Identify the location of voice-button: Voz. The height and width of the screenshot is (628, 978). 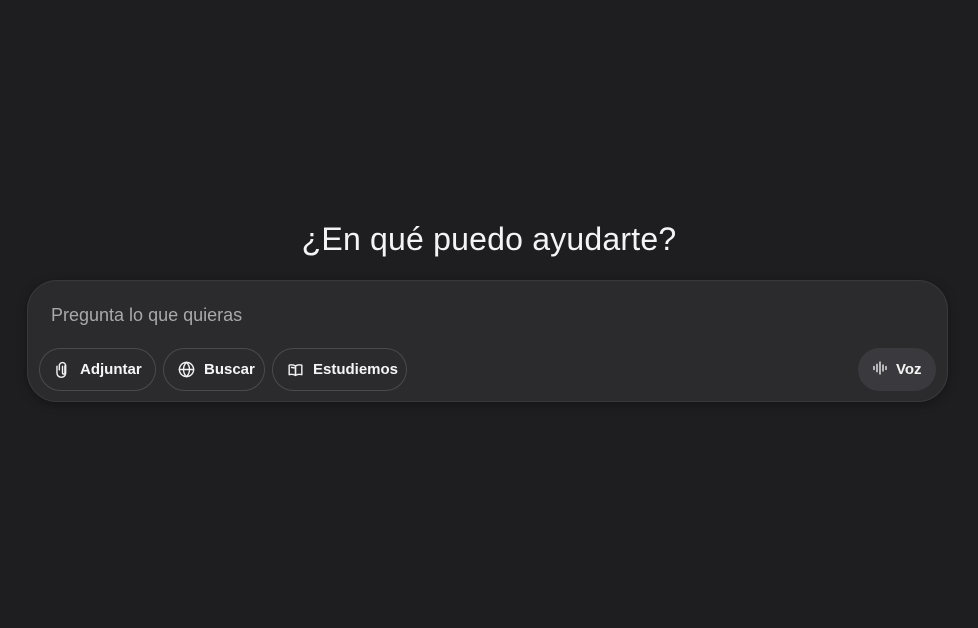
(897, 369).